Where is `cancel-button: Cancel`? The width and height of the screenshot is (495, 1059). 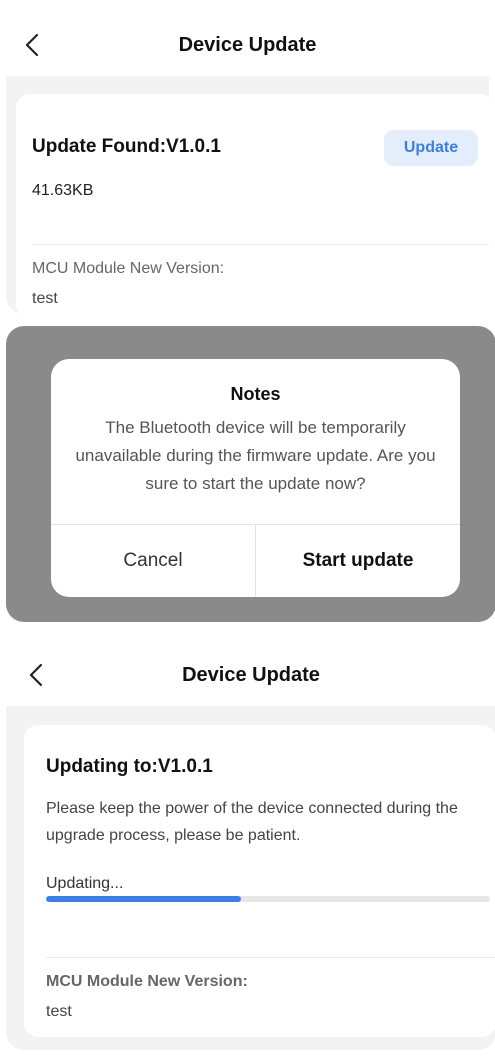 cancel-button: Cancel is located at coordinates (153, 561).